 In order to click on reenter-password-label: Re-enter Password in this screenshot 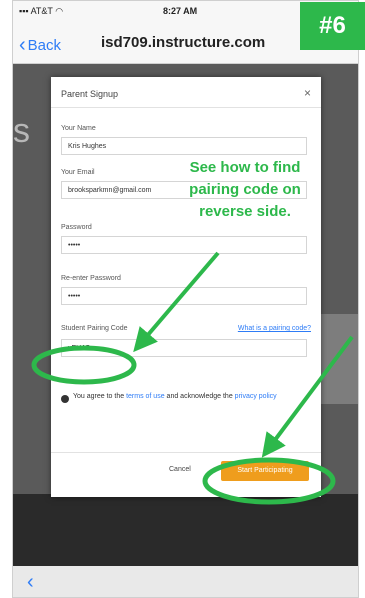, I will do `click(91, 278)`.